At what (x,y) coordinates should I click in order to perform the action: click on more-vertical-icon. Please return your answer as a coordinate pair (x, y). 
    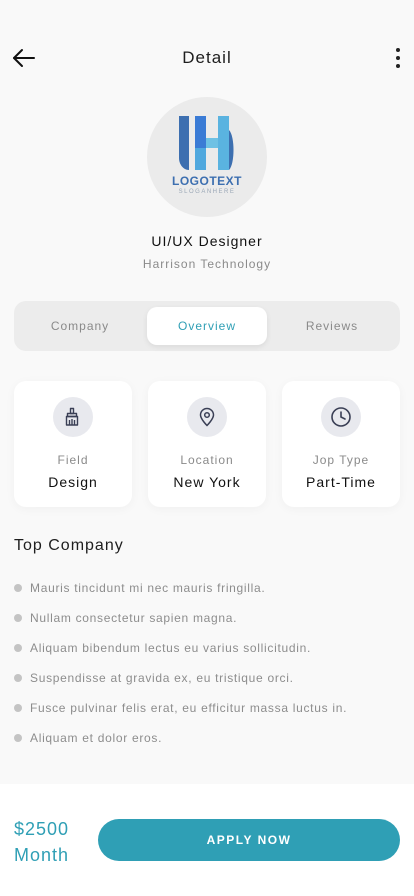
    Looking at the image, I should click on (398, 50).